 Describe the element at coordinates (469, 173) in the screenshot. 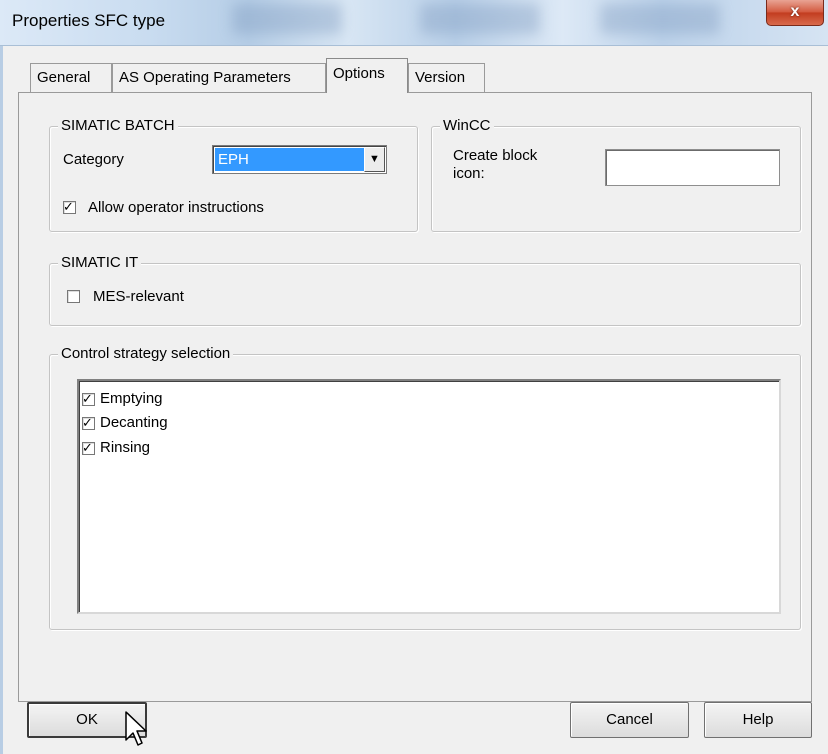

I see `create-block-icon-label-line2: icon:` at that location.